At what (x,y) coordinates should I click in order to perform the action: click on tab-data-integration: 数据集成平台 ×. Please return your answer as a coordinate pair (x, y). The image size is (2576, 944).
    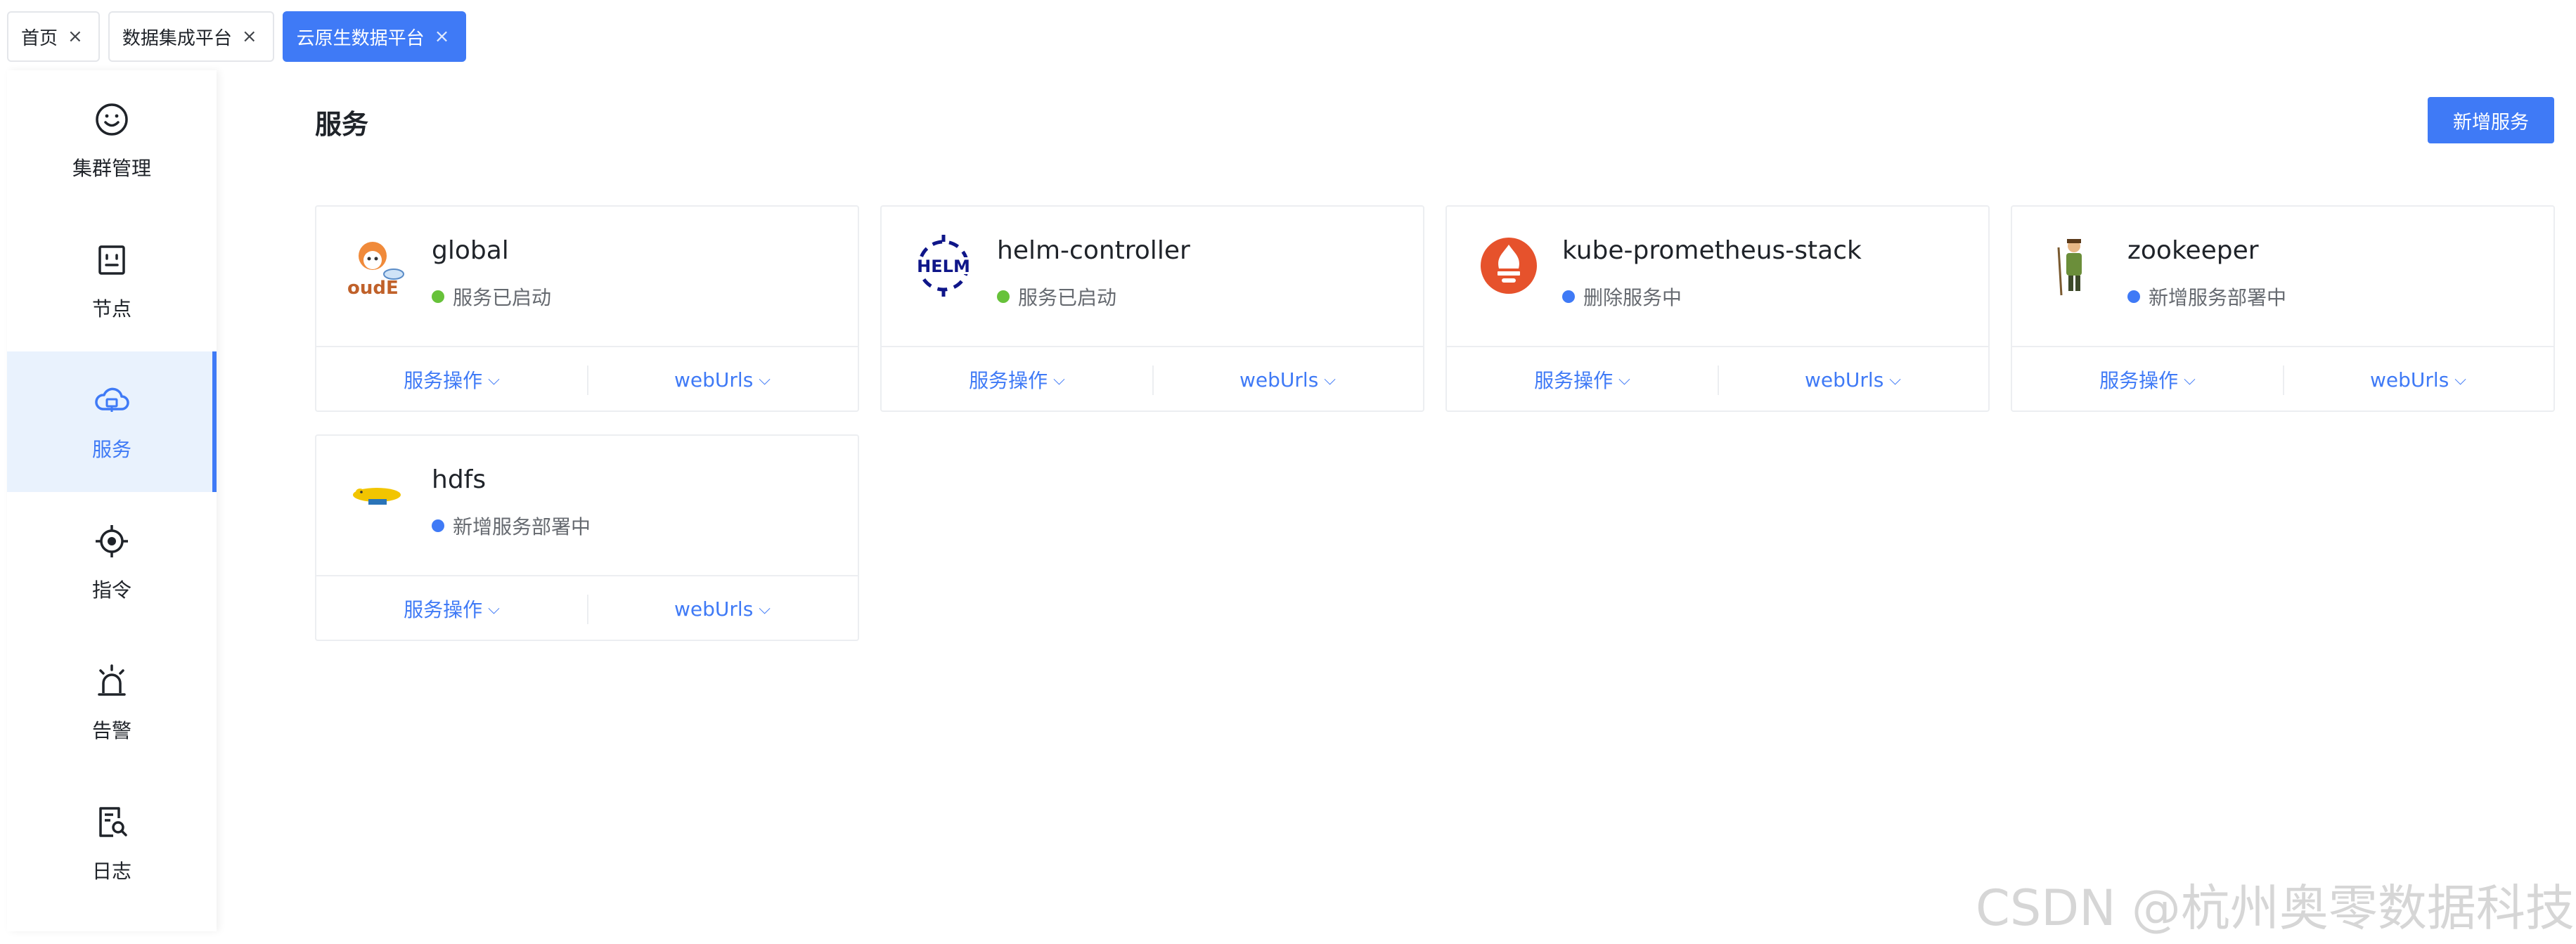
    Looking at the image, I should click on (191, 36).